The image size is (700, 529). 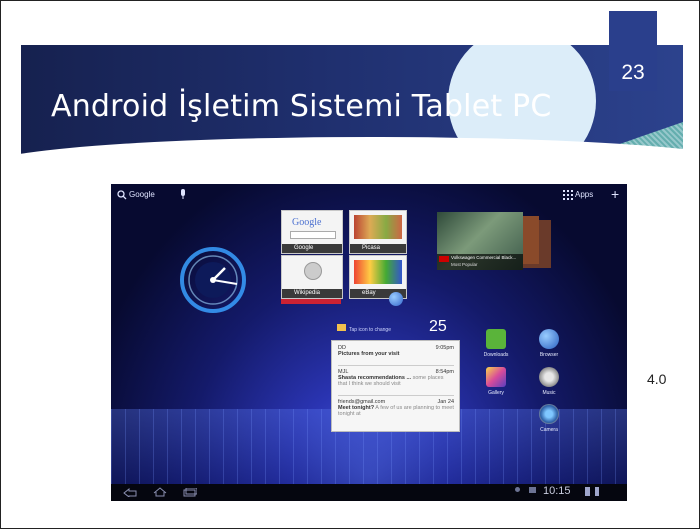 What do you see at coordinates (568, 195) in the screenshot?
I see `apps-grid-icon` at bounding box center [568, 195].